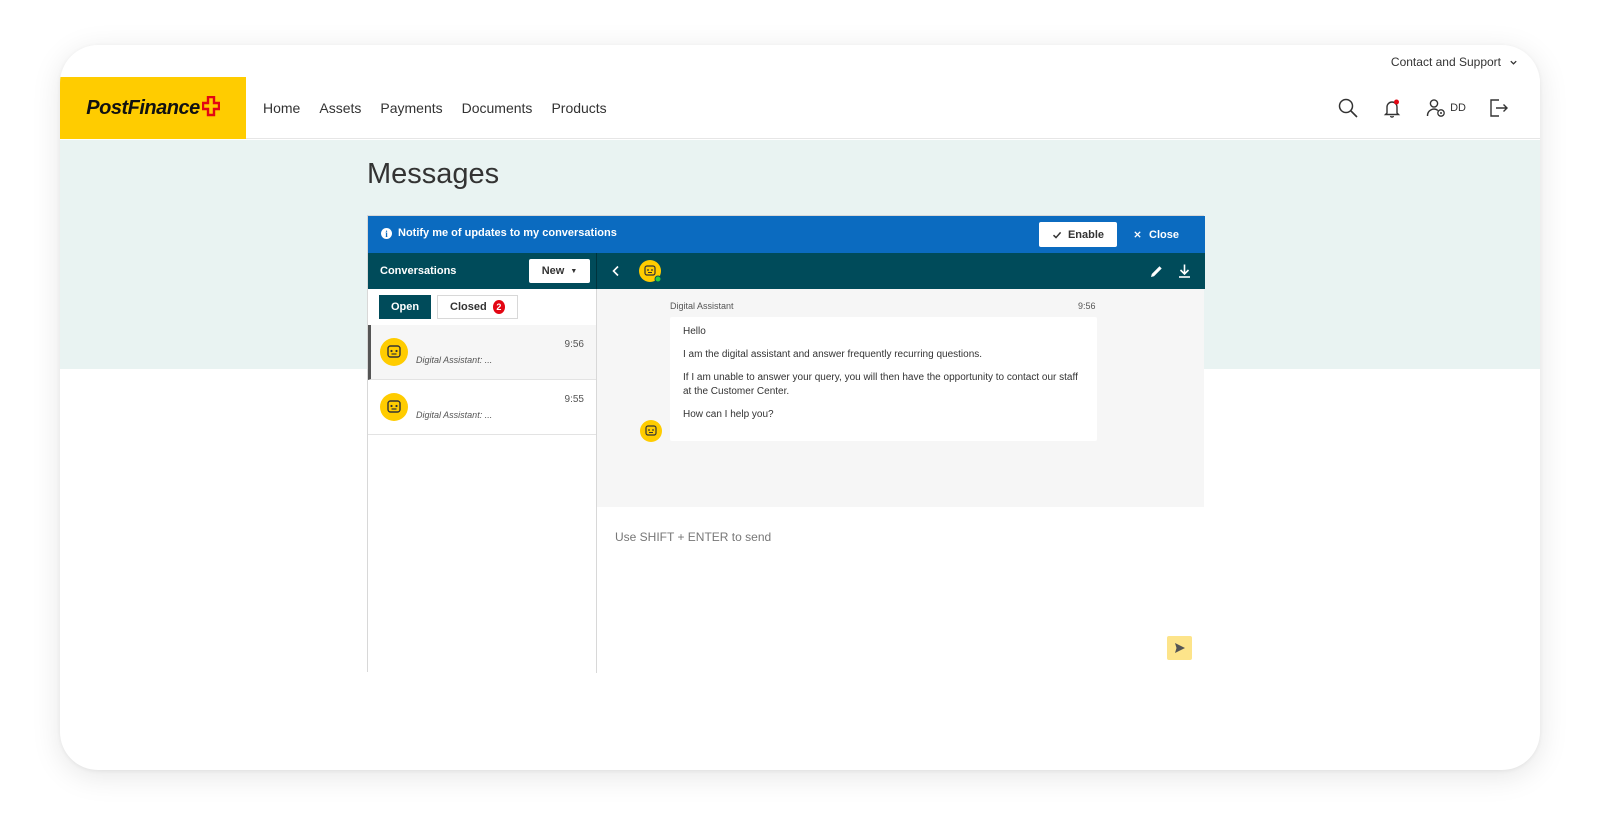 The width and height of the screenshot is (1600, 840). What do you see at coordinates (468, 307) in the screenshot?
I see `tab-closed-label: Closed` at bounding box center [468, 307].